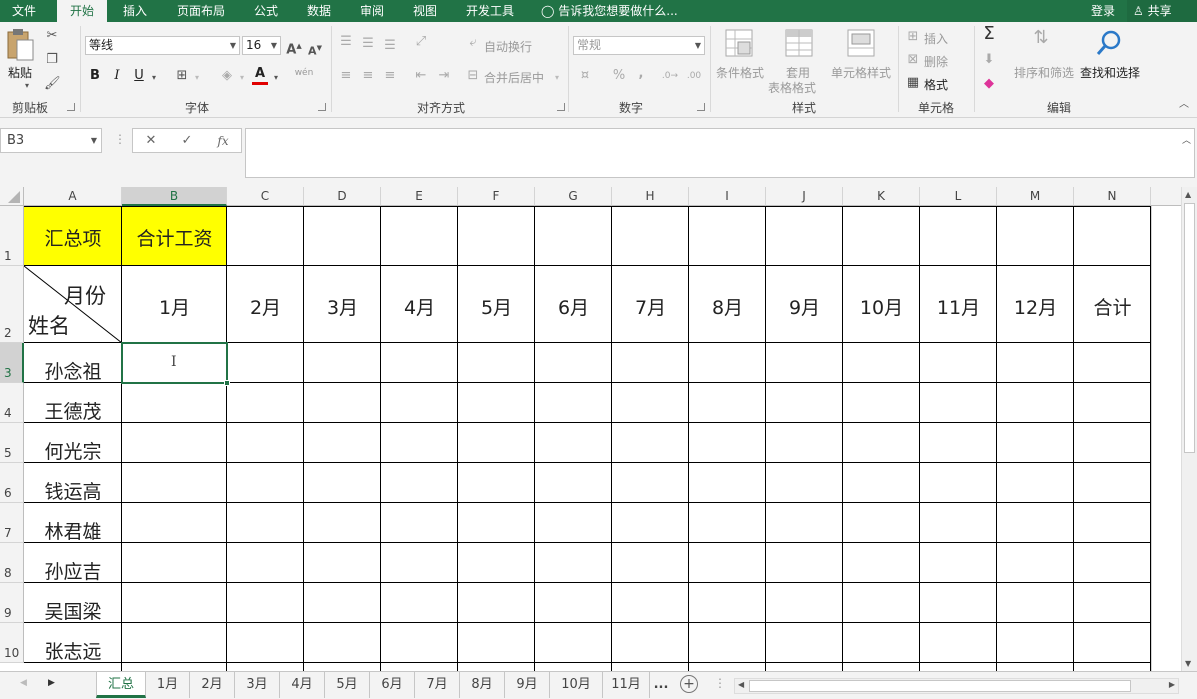 This screenshot has width=1197, height=699. I want to click on paste-dropdown-icon: ▾, so click(27, 86).